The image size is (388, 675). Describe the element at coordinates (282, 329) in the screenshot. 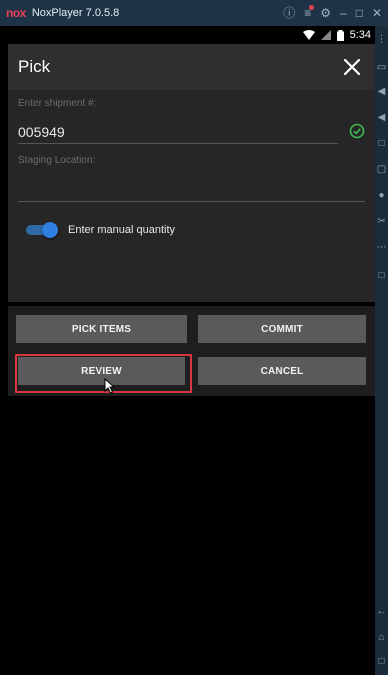

I see `commit-button: COMMIT` at that location.